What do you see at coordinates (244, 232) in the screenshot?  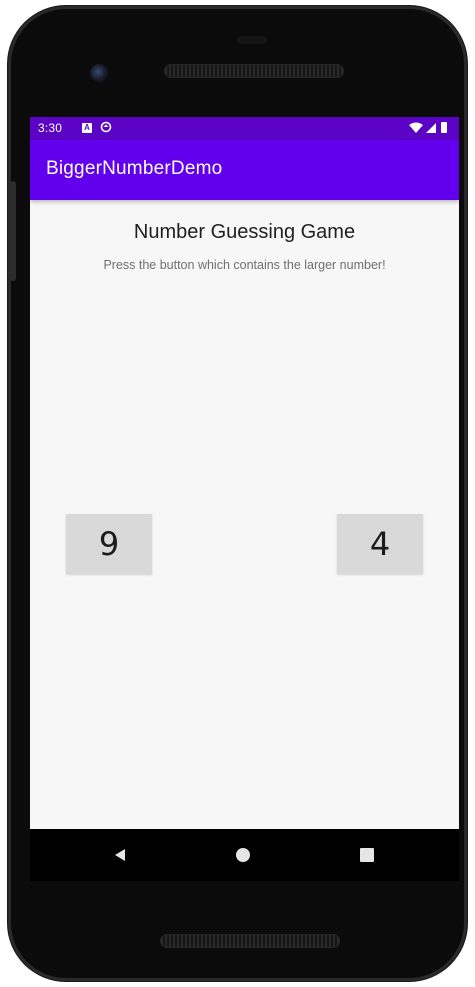 I see `page-title: Number Guessing Game` at bounding box center [244, 232].